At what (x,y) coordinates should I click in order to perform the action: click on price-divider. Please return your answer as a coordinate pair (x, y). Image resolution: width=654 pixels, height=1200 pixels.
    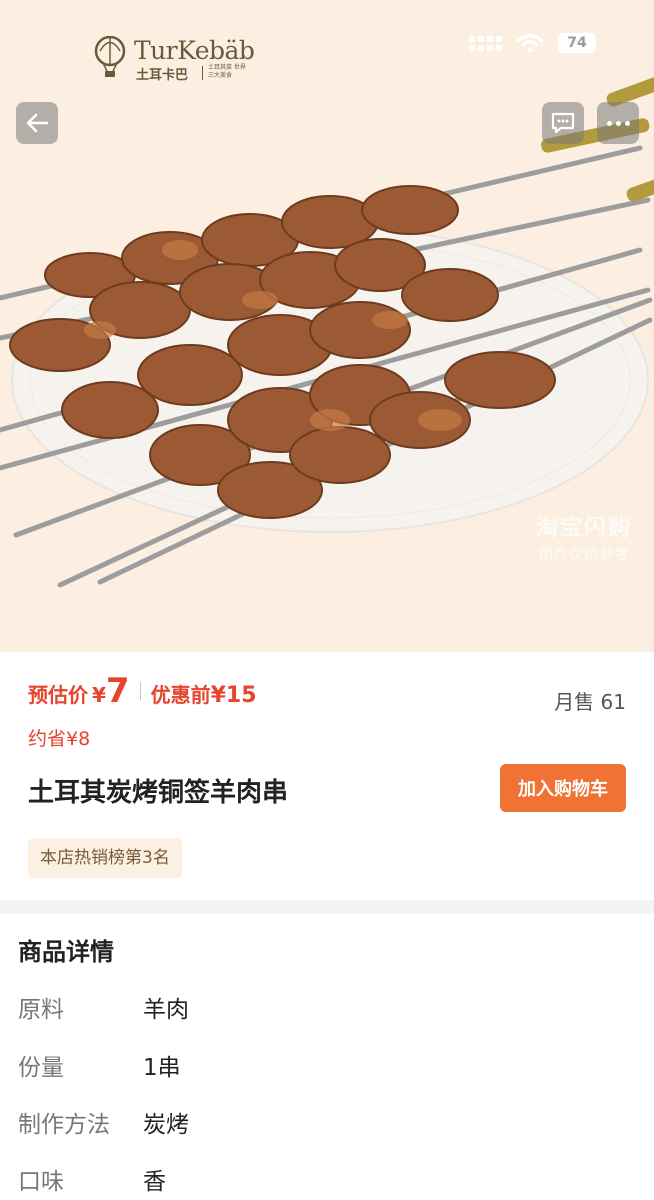
    Looking at the image, I should click on (140, 691).